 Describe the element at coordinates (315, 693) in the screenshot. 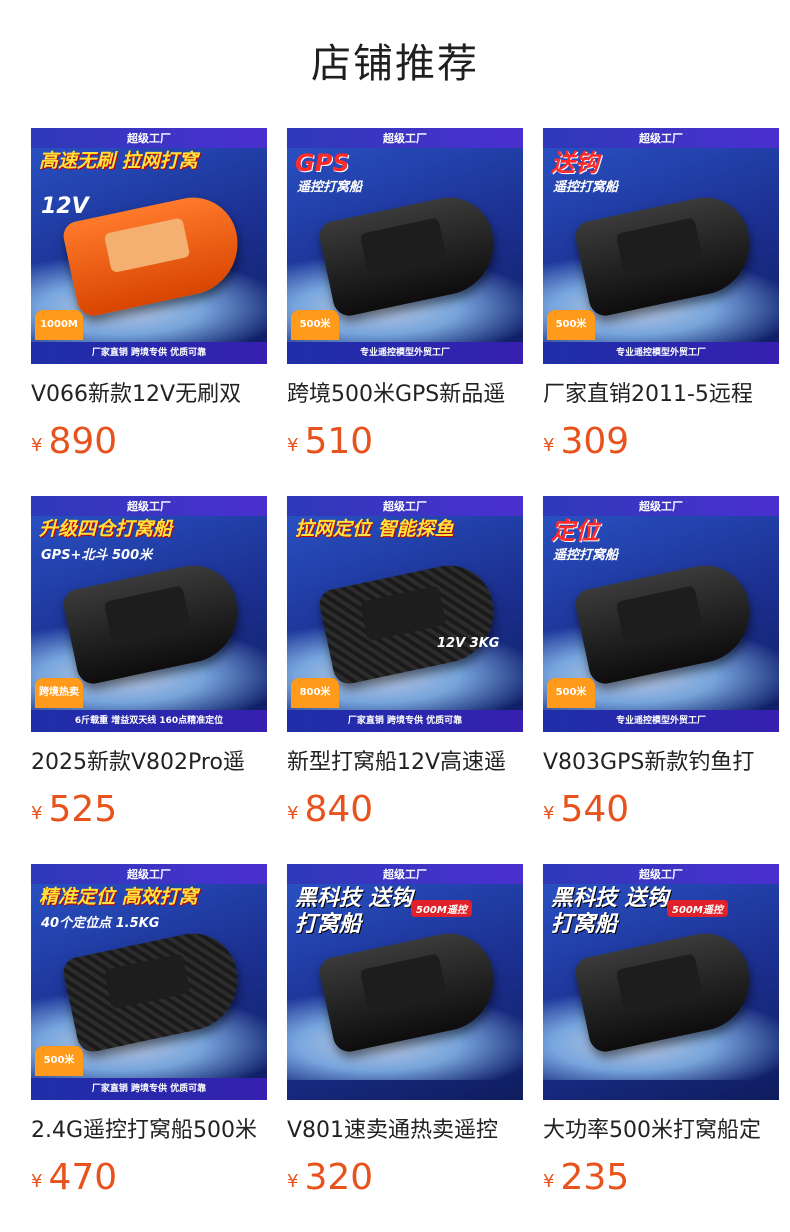

I see `image-badge: 800米` at that location.